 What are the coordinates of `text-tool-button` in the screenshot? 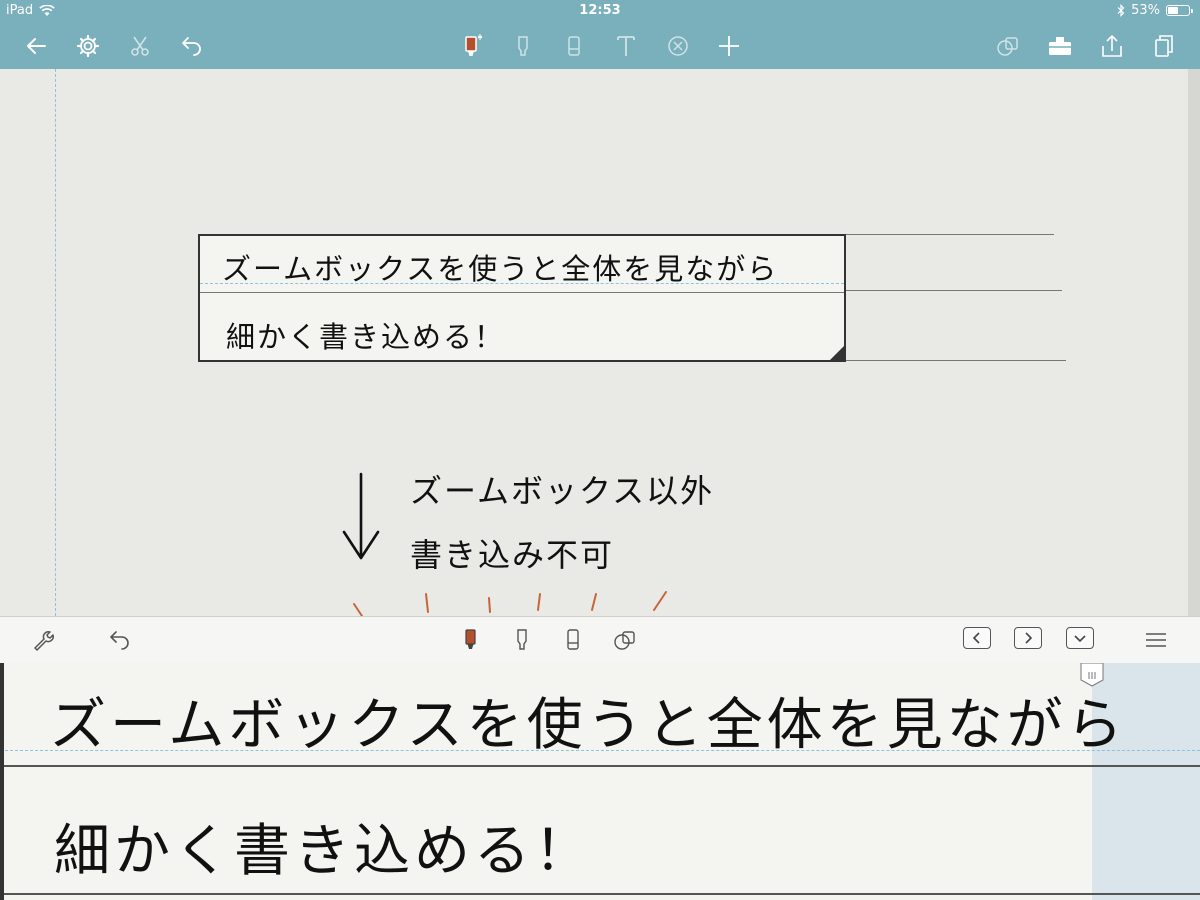 It's located at (626, 46).